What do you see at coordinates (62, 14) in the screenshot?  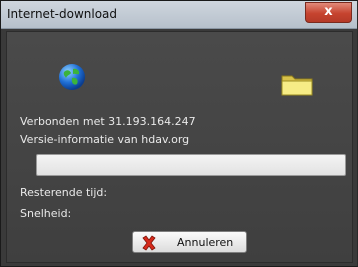 I see `window-title: Internet-download` at bounding box center [62, 14].